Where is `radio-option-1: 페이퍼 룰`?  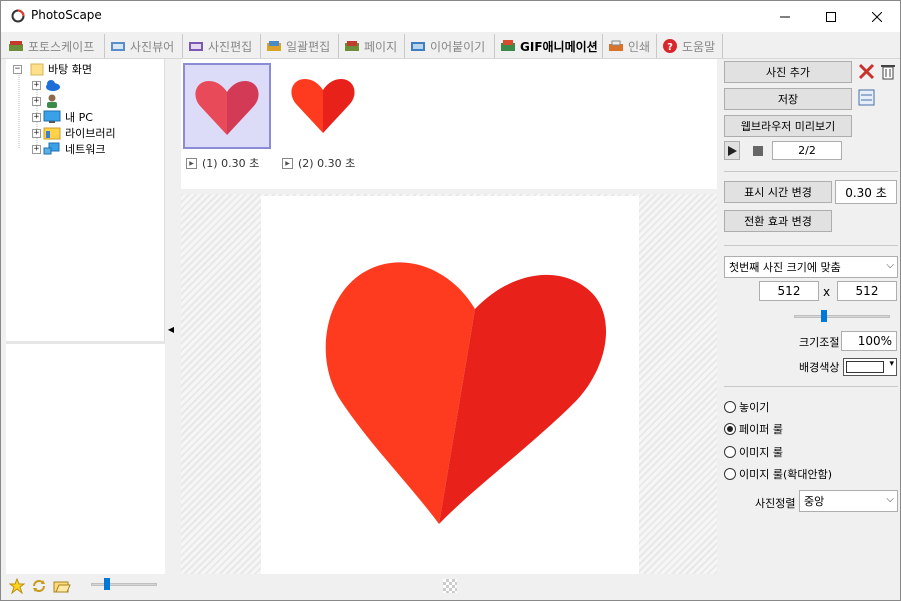 radio-option-1: 페이퍼 룰 is located at coordinates (753, 429).